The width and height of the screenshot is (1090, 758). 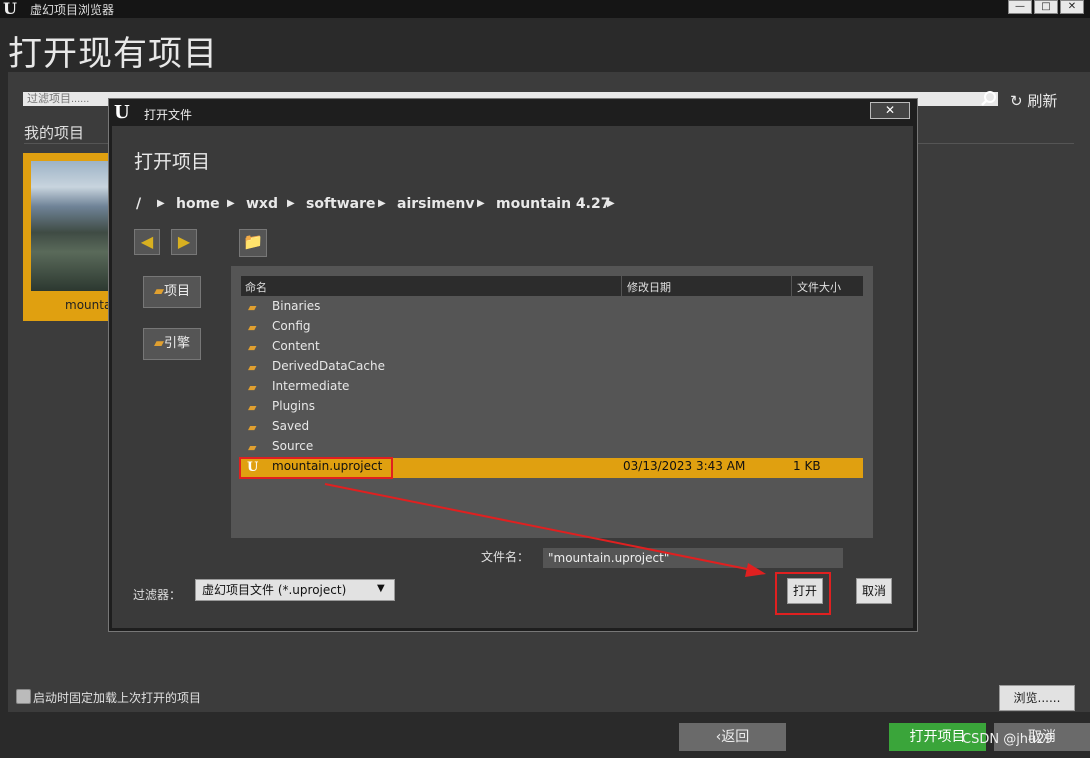 What do you see at coordinates (545, 530) in the screenshot?
I see `annotation-arrow` at bounding box center [545, 530].